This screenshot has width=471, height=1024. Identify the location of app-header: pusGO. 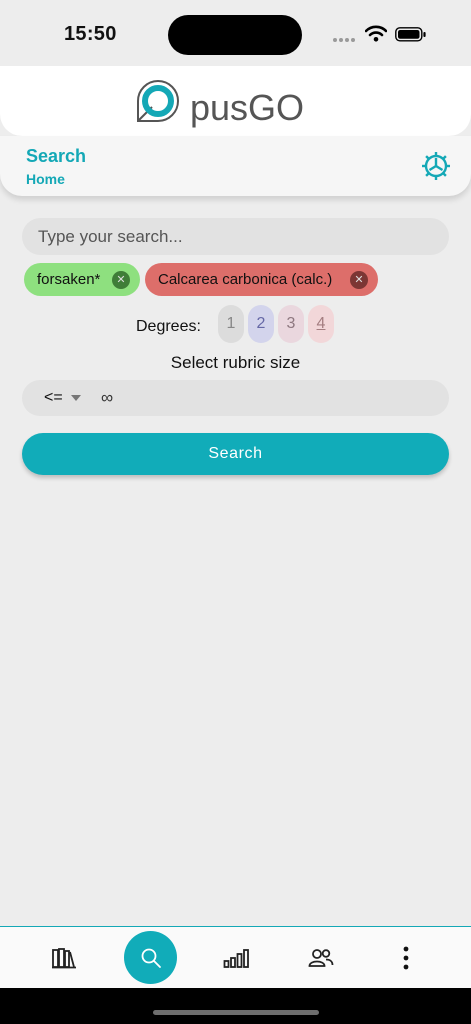
(235, 101).